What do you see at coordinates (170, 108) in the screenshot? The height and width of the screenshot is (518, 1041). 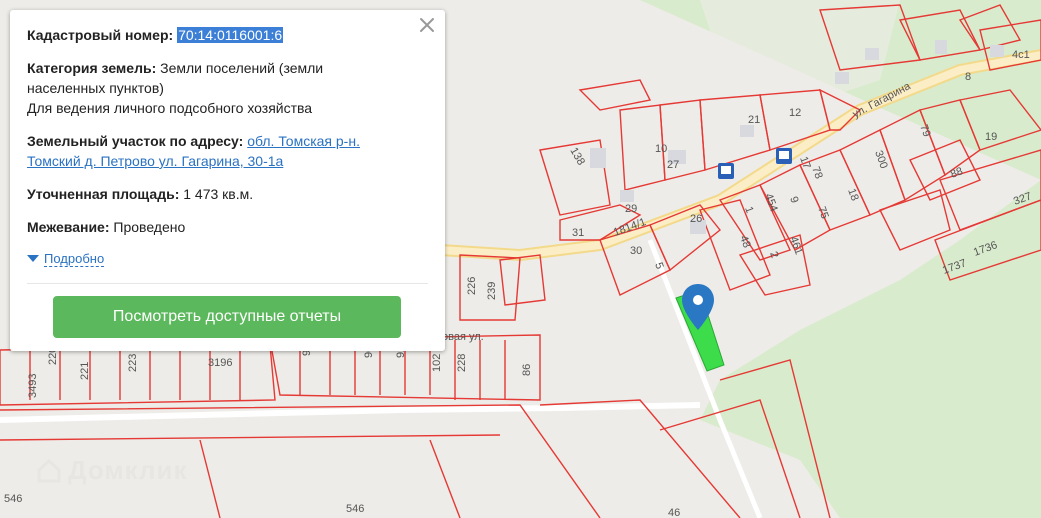 I see `category-value-line3: Для ведения личного подсобного хозяйства` at bounding box center [170, 108].